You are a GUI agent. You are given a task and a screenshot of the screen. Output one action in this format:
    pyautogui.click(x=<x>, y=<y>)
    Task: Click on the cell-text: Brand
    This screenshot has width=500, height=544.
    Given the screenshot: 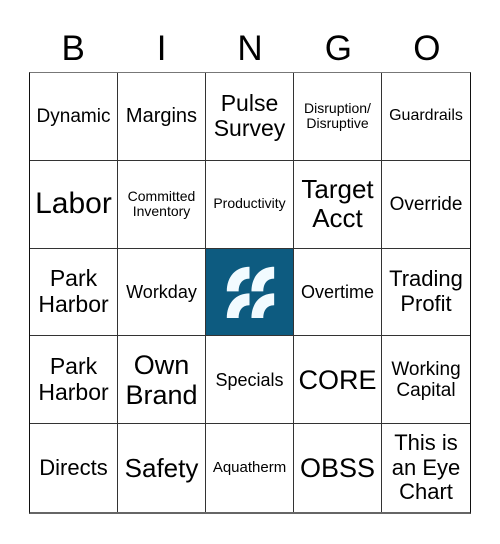 What is the action you would take?
    pyautogui.click(x=161, y=394)
    